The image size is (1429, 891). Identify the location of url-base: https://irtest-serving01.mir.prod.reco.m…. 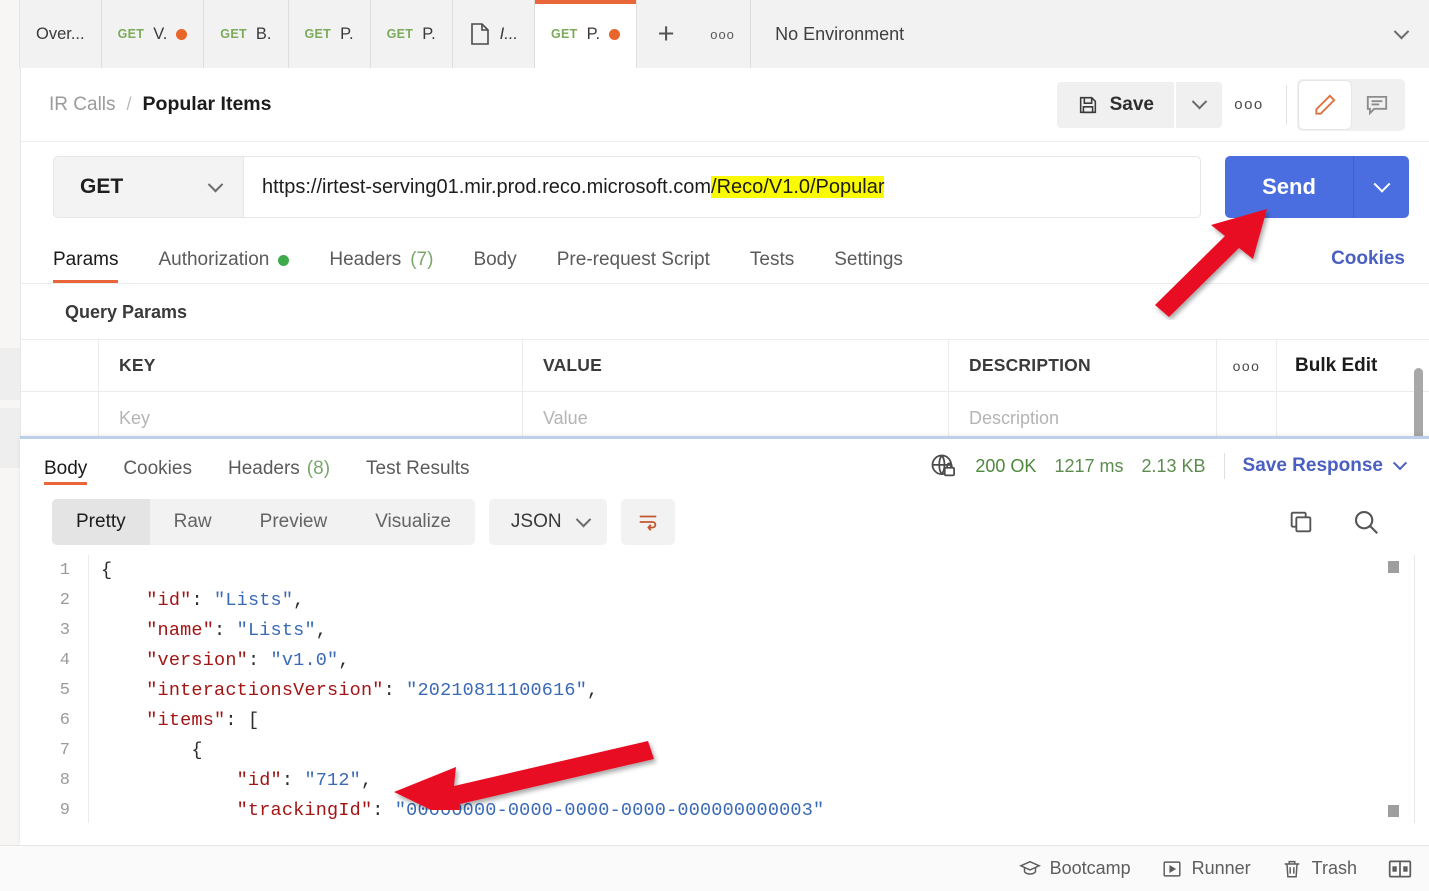
(487, 186).